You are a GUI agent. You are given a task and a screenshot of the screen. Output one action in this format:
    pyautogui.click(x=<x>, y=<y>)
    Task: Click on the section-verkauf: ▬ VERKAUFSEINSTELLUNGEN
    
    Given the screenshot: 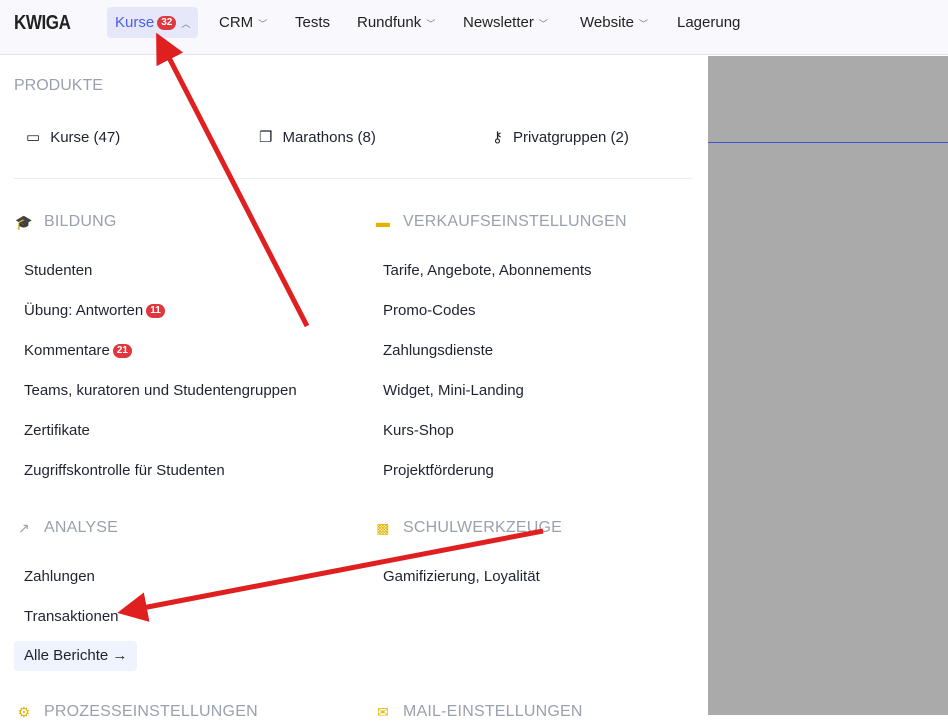 What is the action you would take?
    pyautogui.click(x=500, y=222)
    